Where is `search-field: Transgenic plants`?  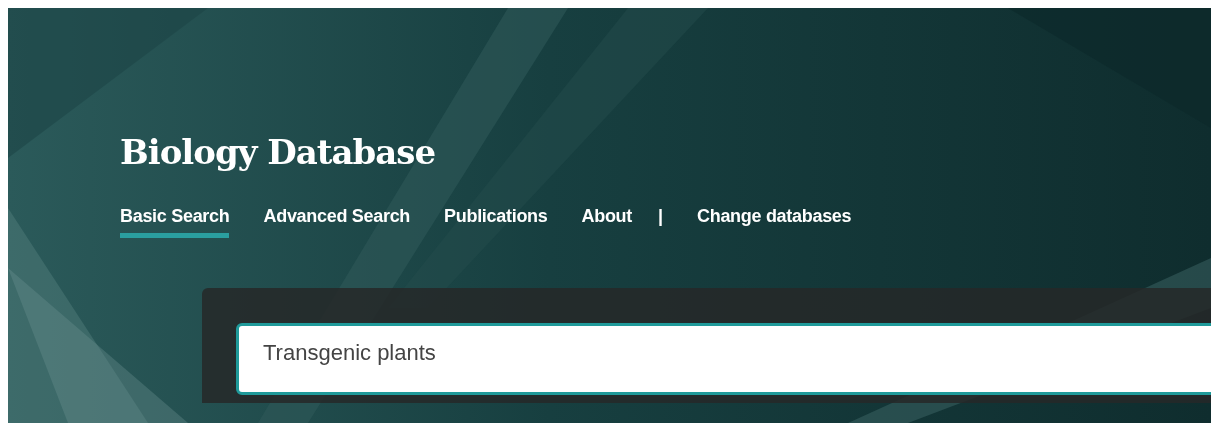
search-field: Transgenic plants is located at coordinates (723, 359).